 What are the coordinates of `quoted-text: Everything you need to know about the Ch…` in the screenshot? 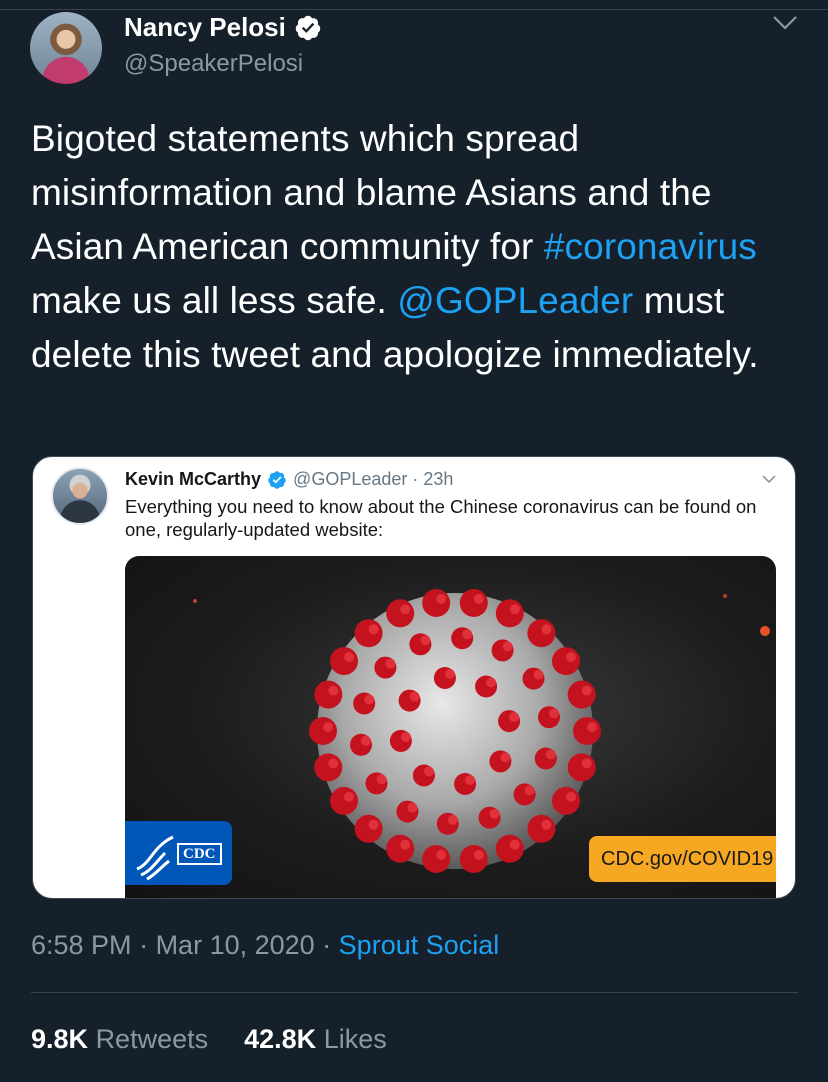 It's located at (441, 518).